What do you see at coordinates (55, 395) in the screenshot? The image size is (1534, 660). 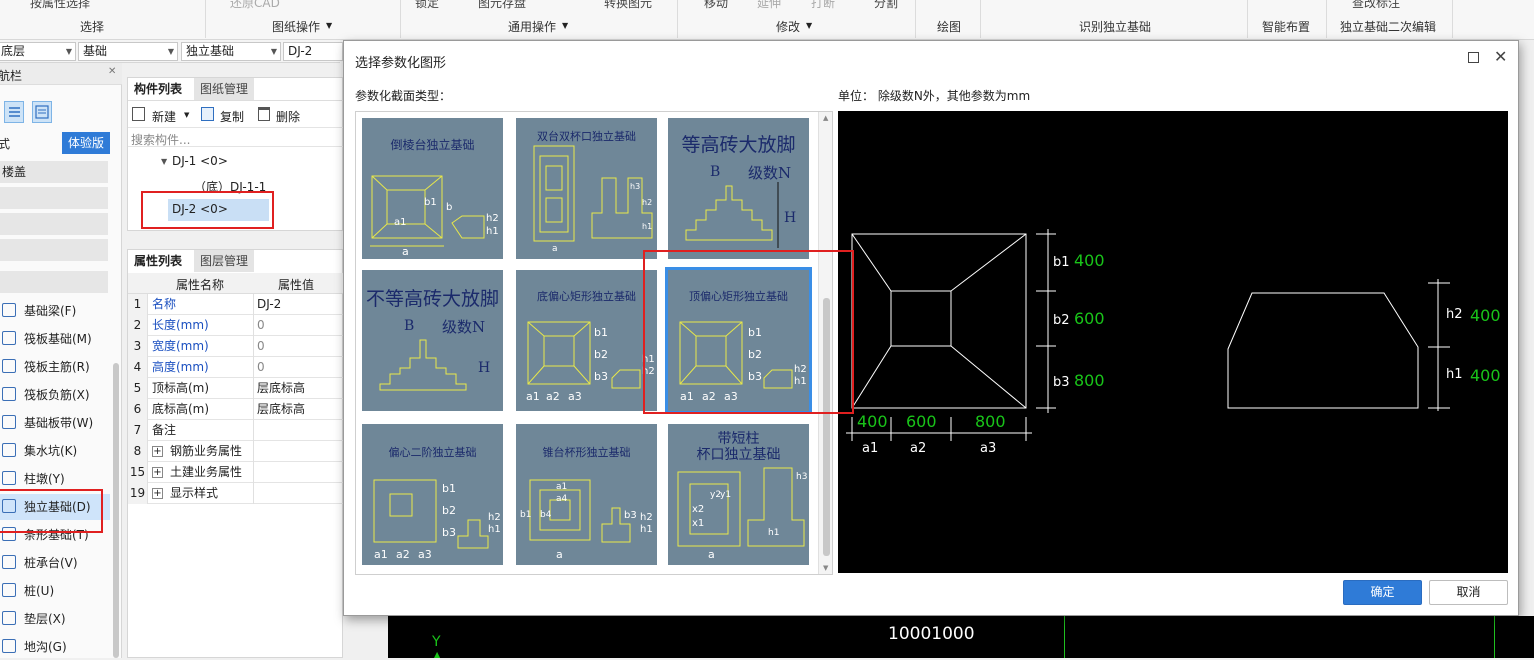 I see `nav-item-raft-negative-rebar: 筏板负筋(X)` at bounding box center [55, 395].